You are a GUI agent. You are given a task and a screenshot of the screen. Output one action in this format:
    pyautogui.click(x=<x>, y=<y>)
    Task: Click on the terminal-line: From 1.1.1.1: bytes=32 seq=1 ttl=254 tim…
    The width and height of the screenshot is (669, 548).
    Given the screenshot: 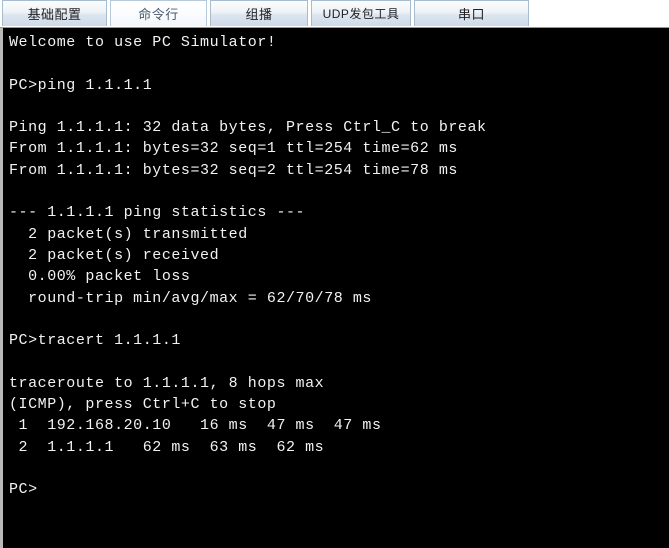 What is the action you would take?
    pyautogui.click(x=233, y=149)
    